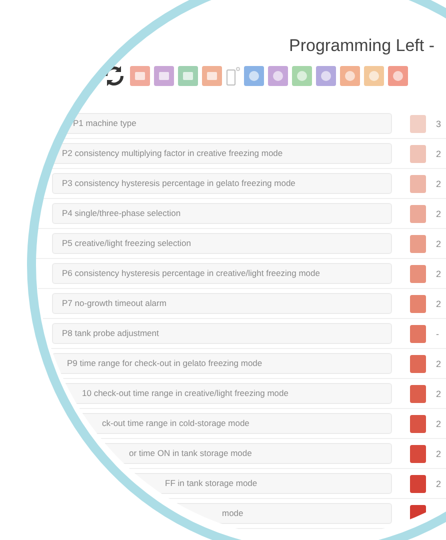 This screenshot has height=540, width=446. Describe the element at coordinates (222, 183) in the screenshot. I see `parameter-field: P3 consistency hysteresis percentage in gelato freezing mode` at that location.